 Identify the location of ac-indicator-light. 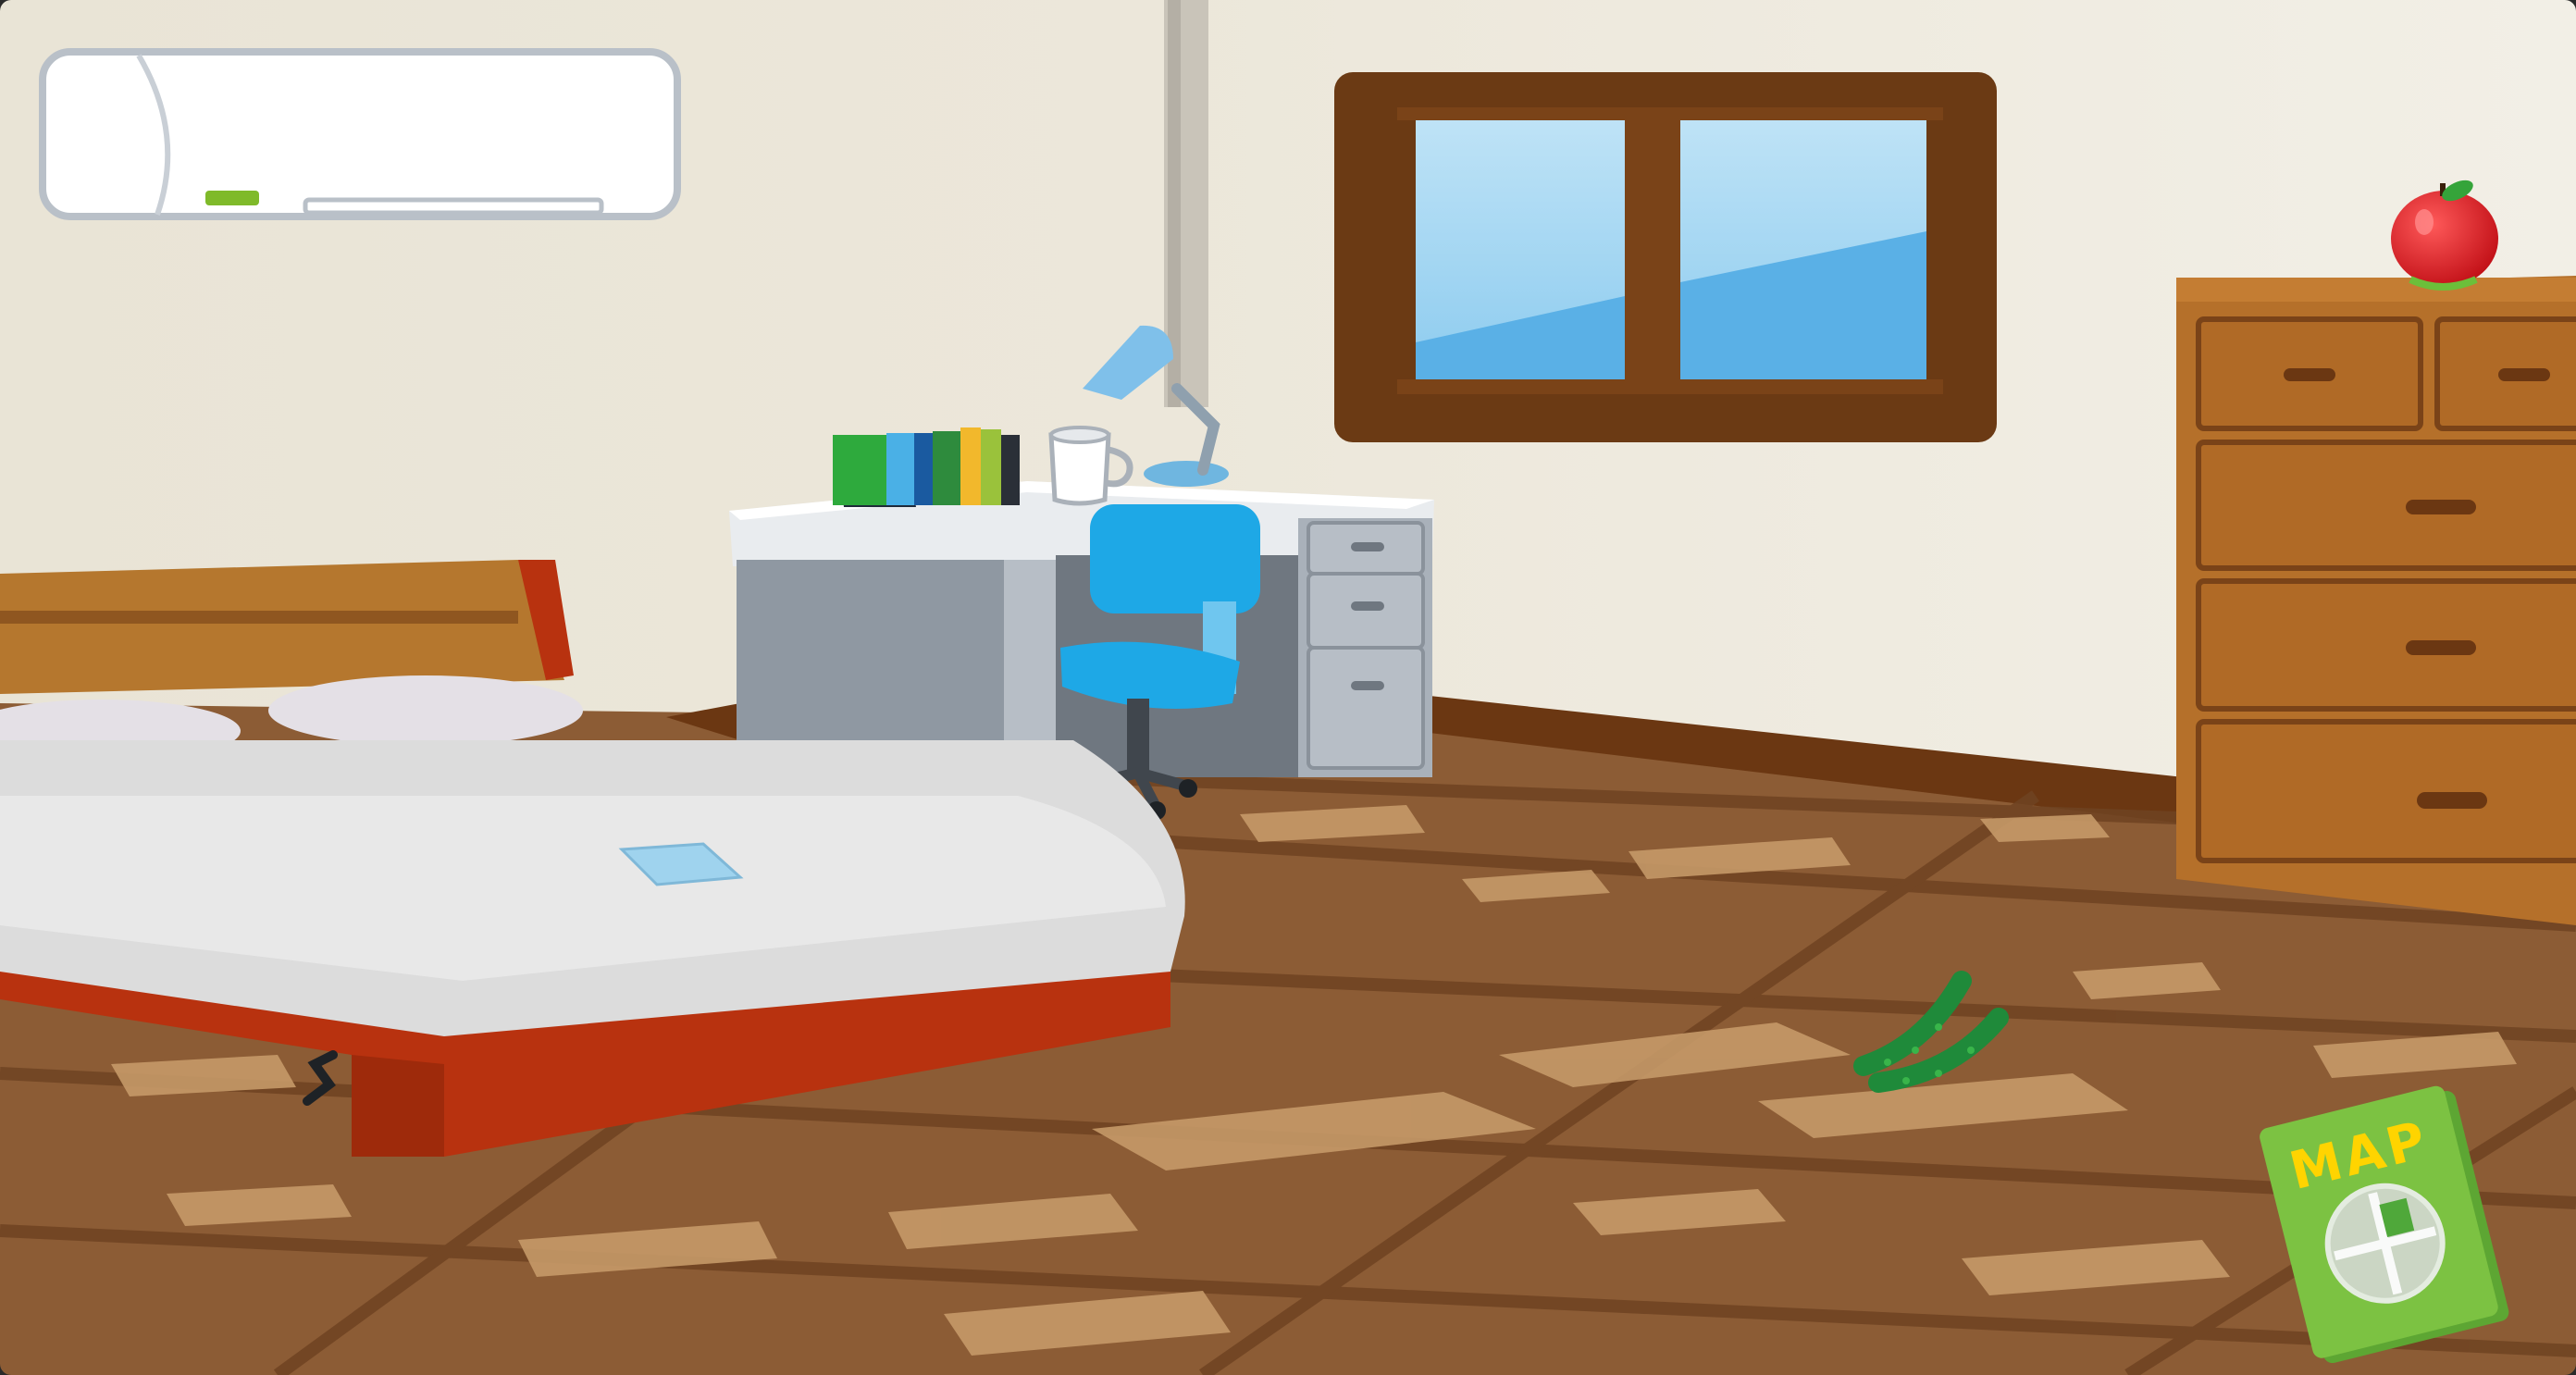
(232, 198).